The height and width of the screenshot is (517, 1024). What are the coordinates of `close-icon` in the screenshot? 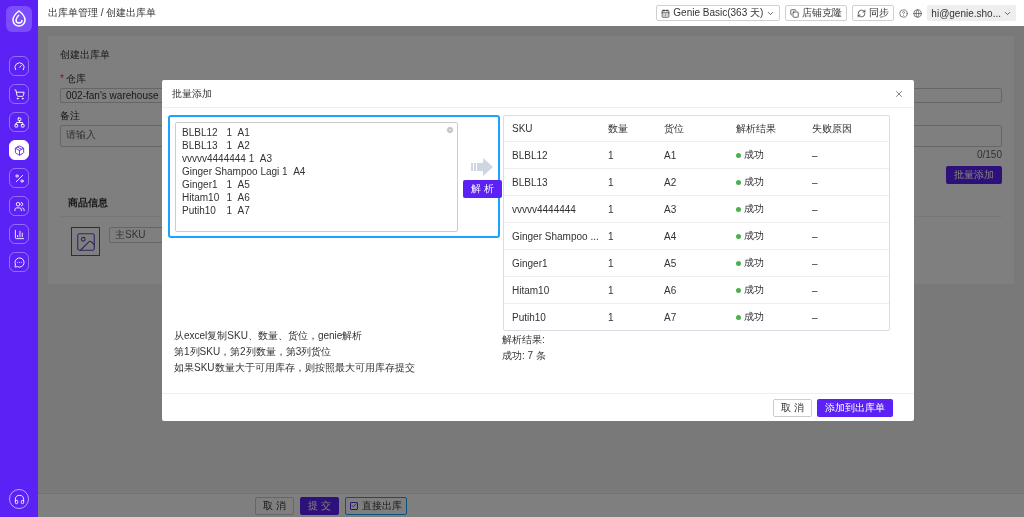 It's located at (899, 93).